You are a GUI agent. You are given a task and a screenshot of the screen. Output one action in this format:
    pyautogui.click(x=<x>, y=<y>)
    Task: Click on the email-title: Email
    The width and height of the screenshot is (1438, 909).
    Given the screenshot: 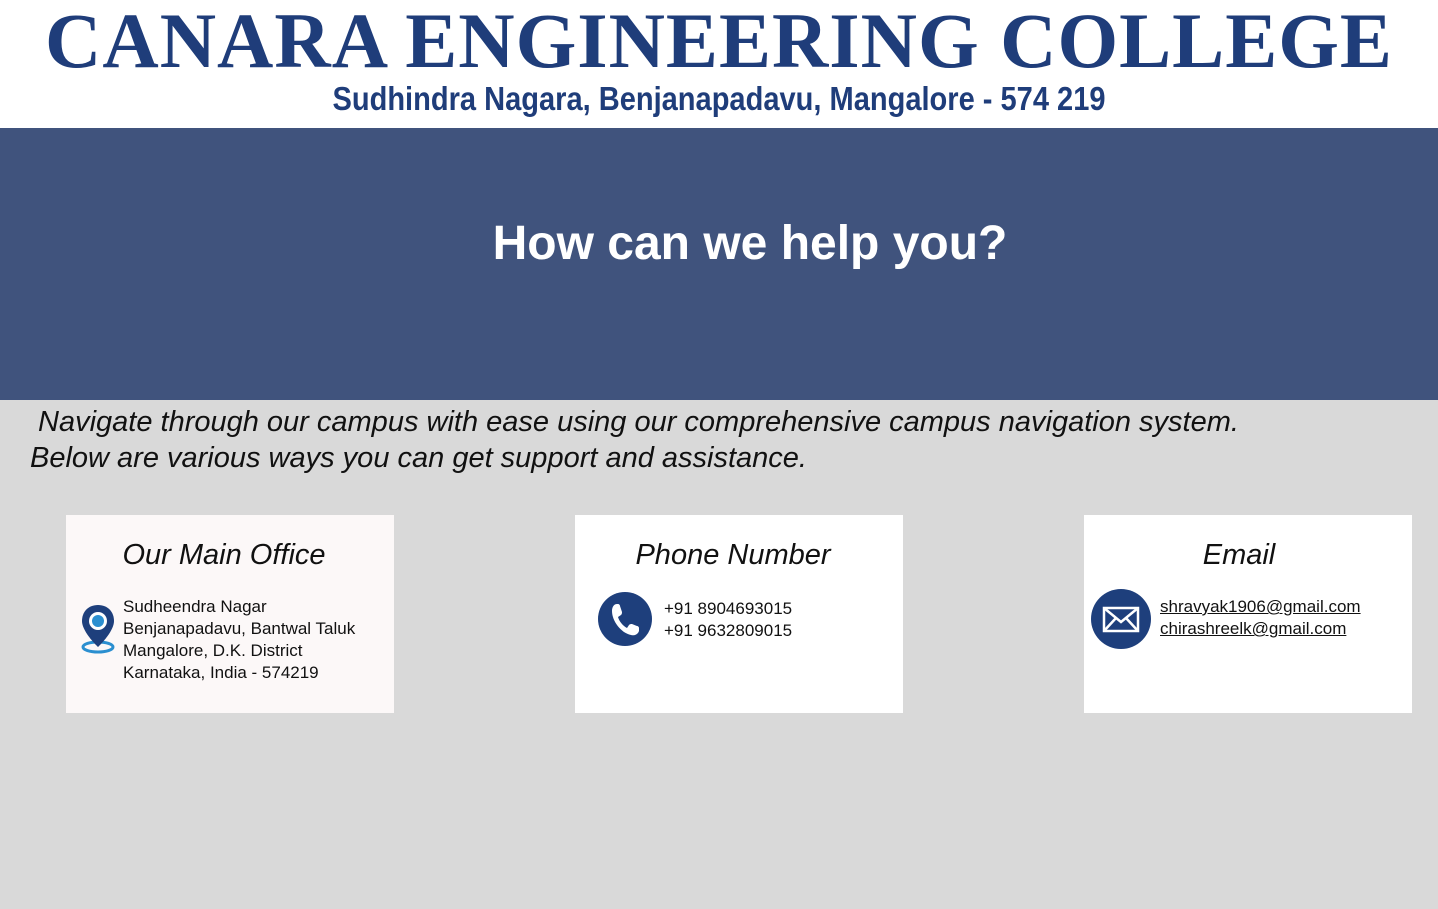 What is the action you would take?
    pyautogui.click(x=1239, y=555)
    